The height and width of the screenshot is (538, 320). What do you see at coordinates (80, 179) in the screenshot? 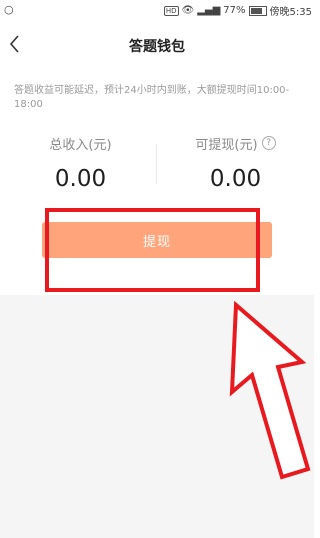
I see `total-income-value: 0.00` at bounding box center [80, 179].